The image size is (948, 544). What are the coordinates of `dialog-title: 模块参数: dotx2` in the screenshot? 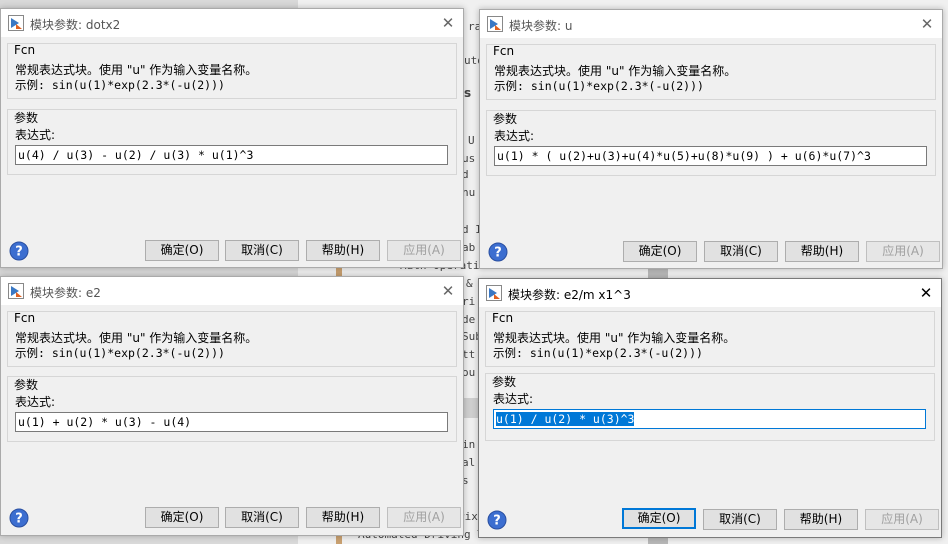 It's located at (75, 25).